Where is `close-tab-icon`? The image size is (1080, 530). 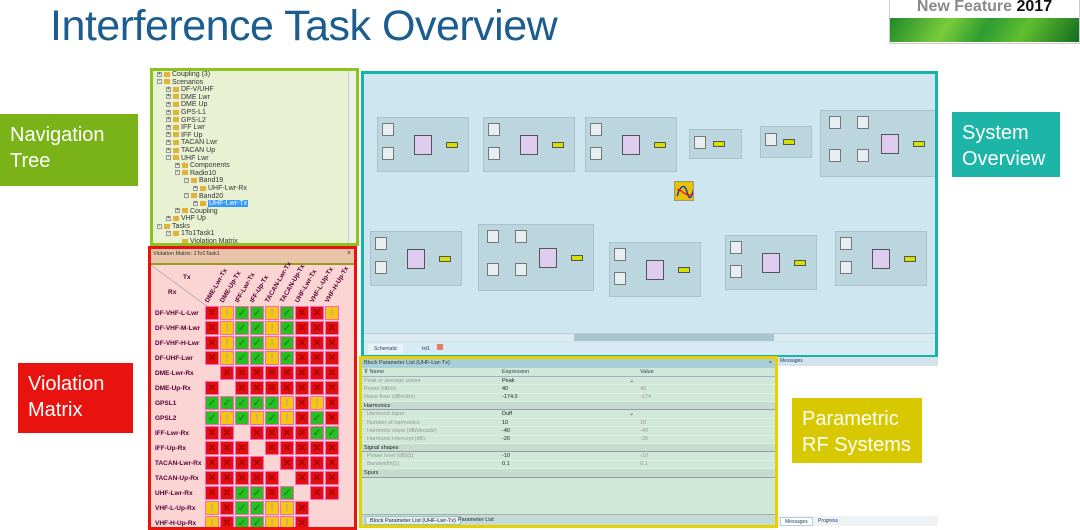
close-tab-icon is located at coordinates (440, 347).